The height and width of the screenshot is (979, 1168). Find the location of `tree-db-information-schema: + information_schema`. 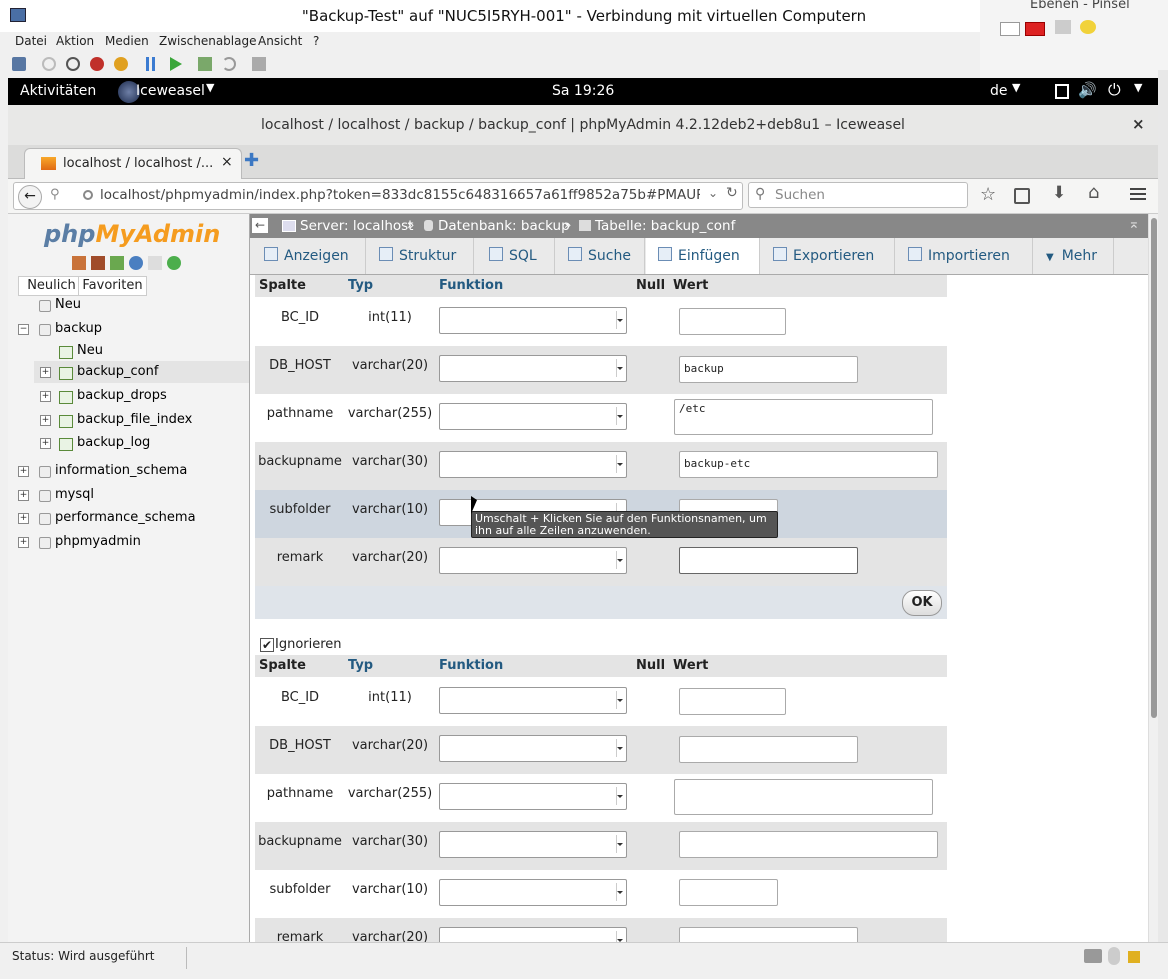

tree-db-information-schema: + information_schema is located at coordinates (128, 471).